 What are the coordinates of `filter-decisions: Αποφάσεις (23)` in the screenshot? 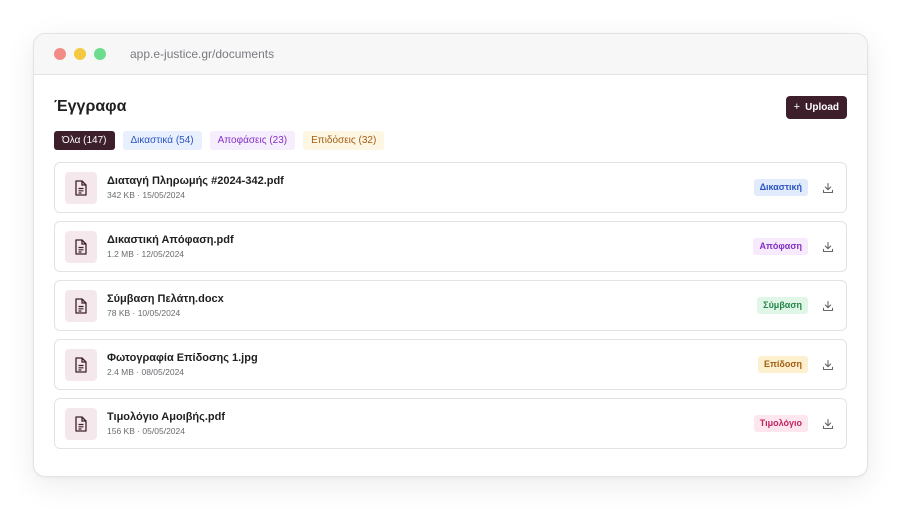 It's located at (252, 140).